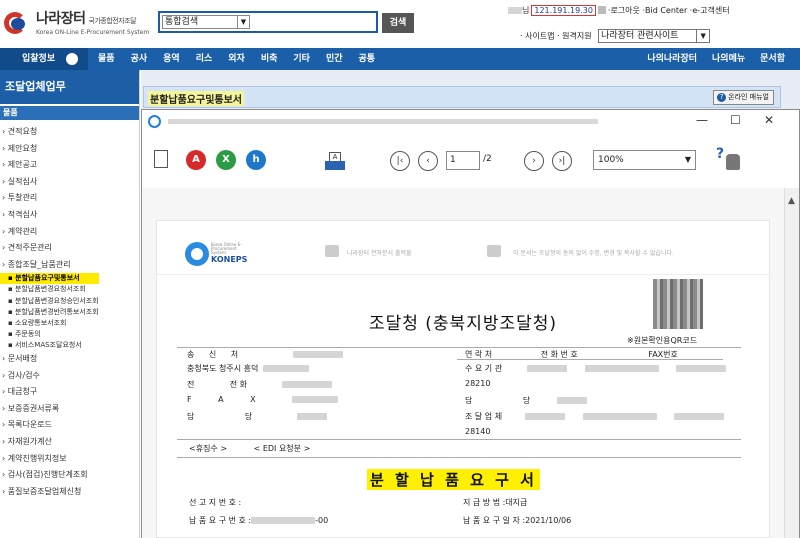 This screenshot has width=800, height=538. I want to click on receiver-fax-redacted, so click(700, 368).